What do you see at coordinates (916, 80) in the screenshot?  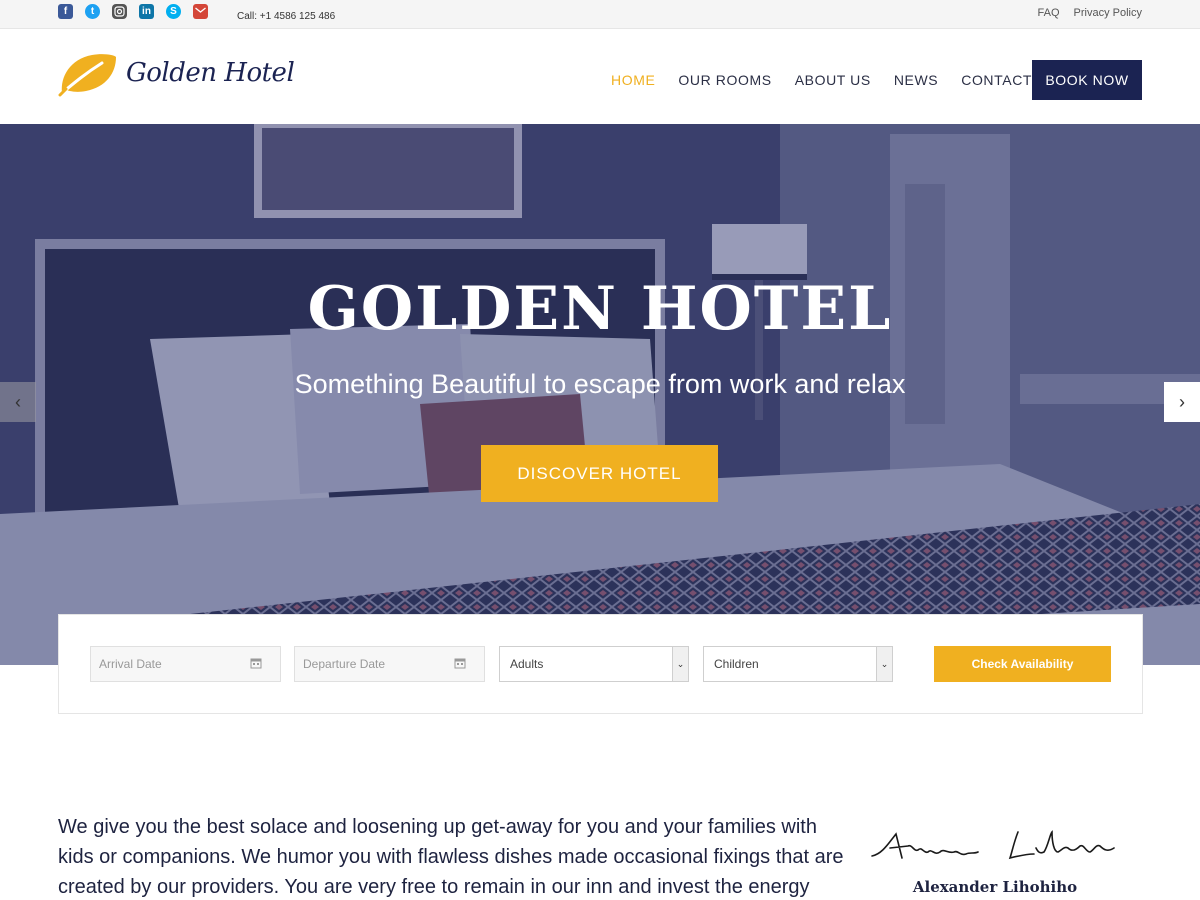 I see `nav-news: NEWS` at bounding box center [916, 80].